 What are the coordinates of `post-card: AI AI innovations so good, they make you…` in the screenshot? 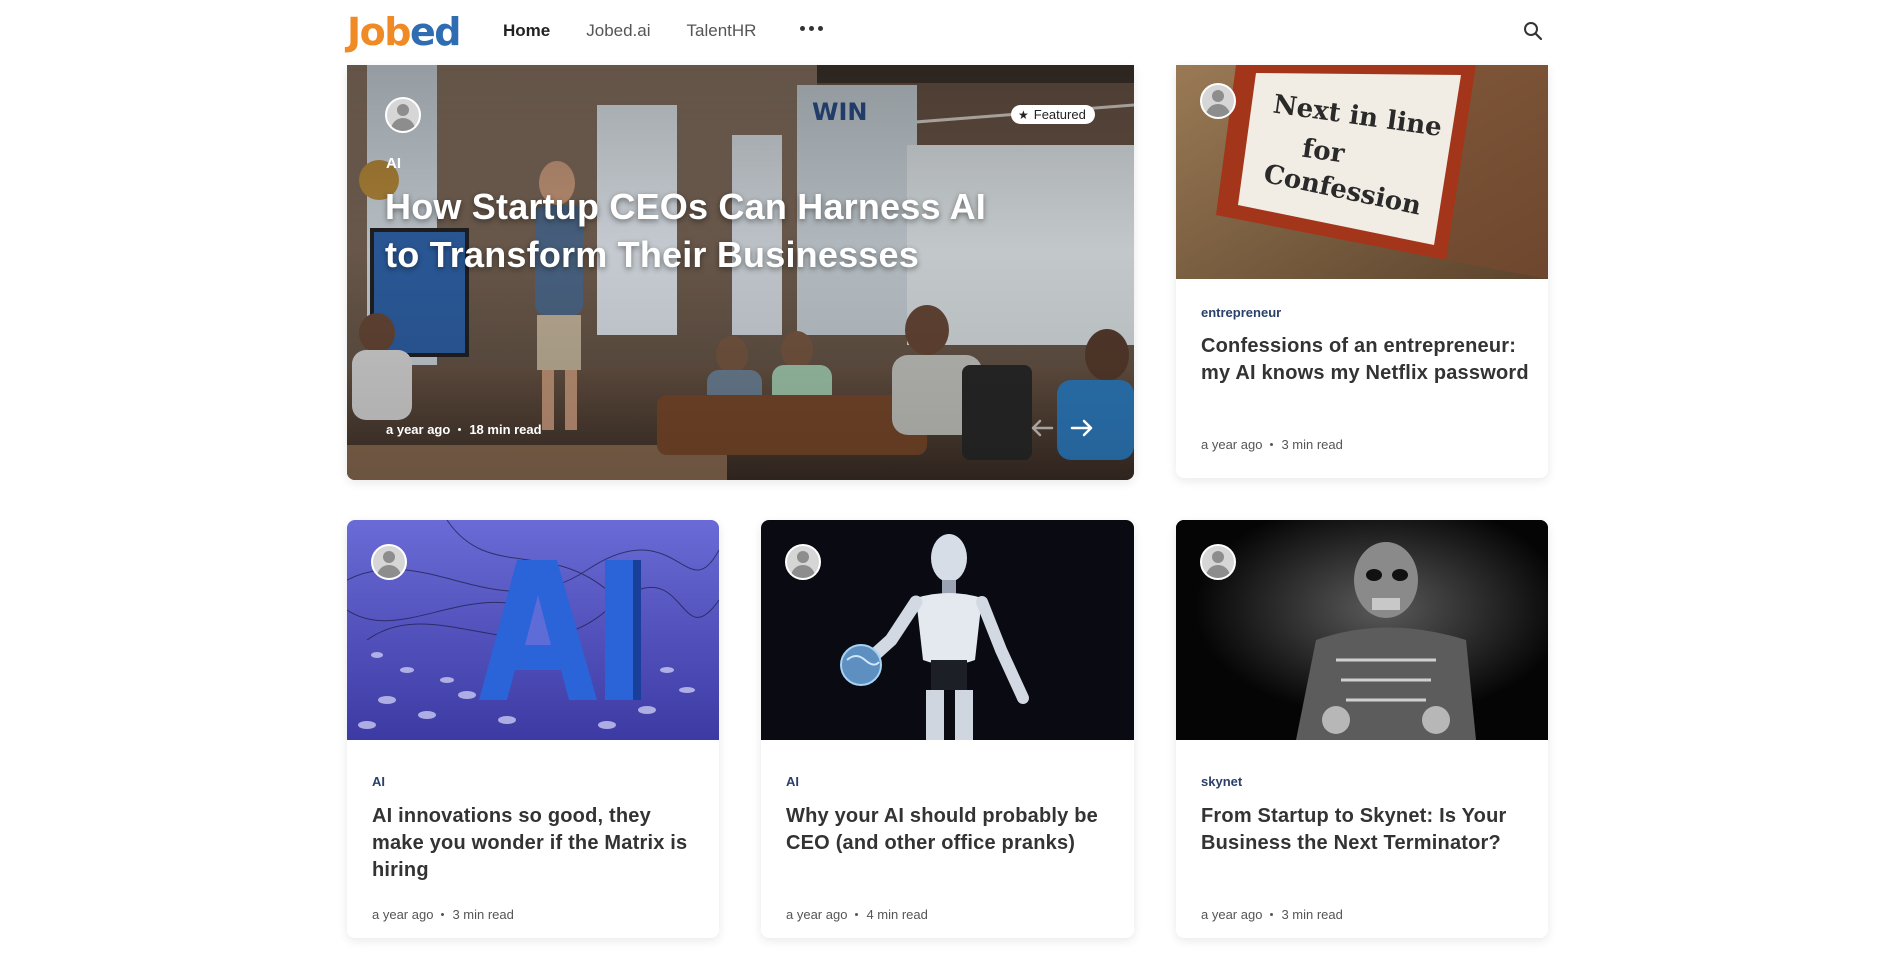 It's located at (533, 729).